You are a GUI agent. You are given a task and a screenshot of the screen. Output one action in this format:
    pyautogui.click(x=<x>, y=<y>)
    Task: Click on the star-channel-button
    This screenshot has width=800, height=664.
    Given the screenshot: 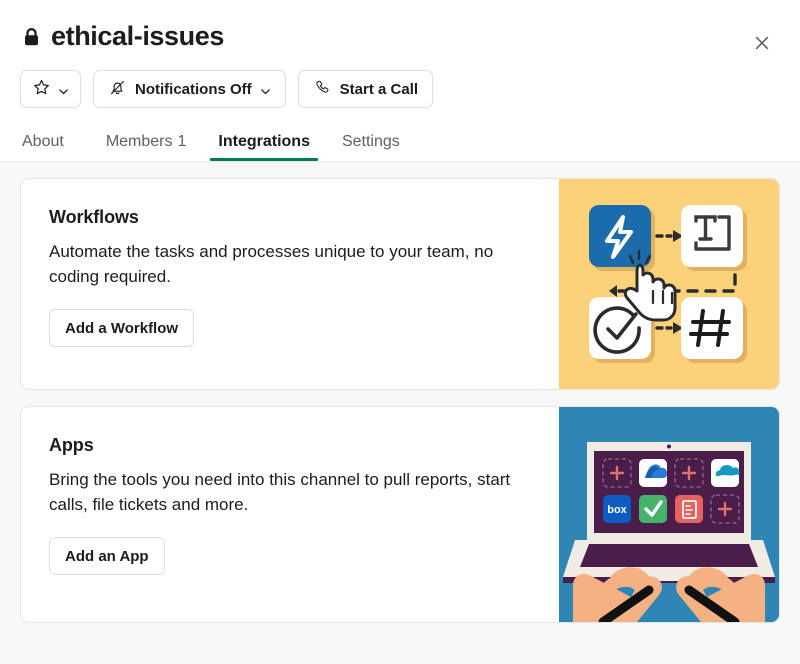 What is the action you would take?
    pyautogui.click(x=50, y=89)
    